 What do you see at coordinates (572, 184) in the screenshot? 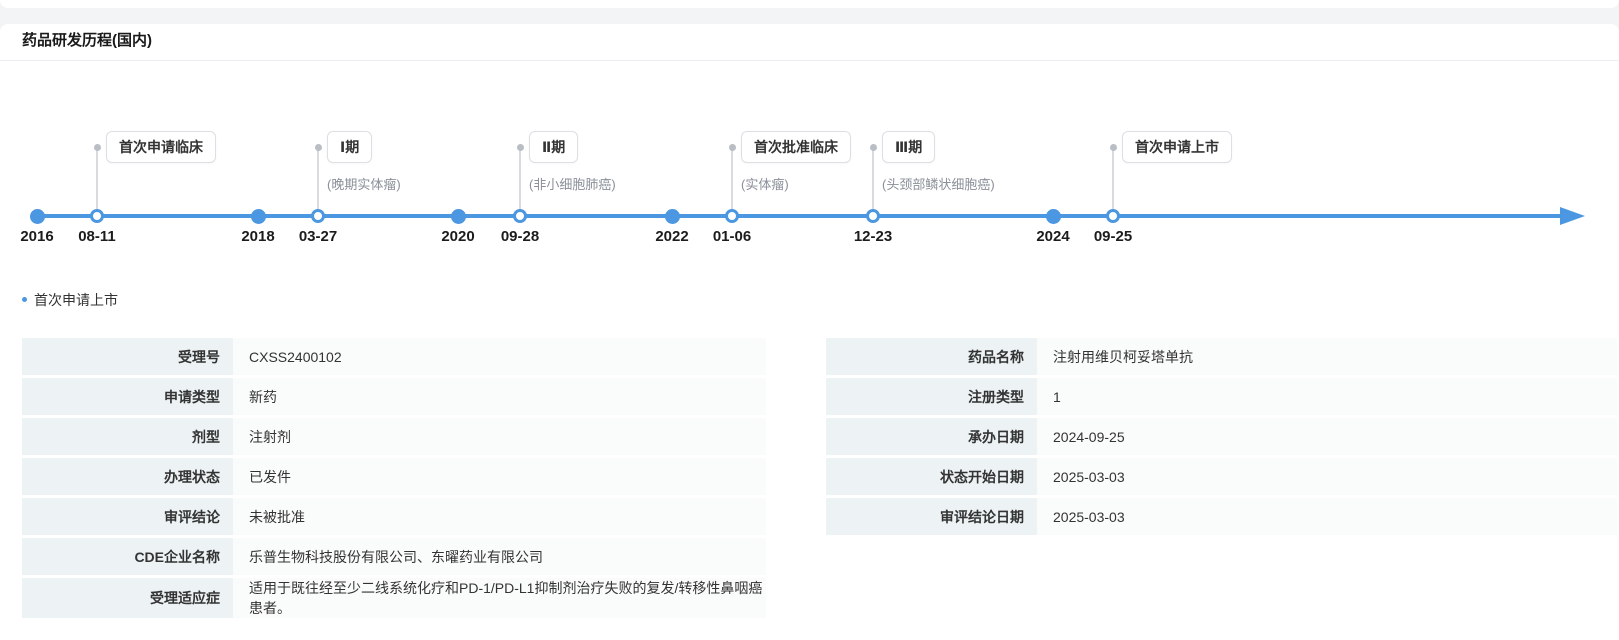
I see `event-indication: (非小细胞肺癌)` at bounding box center [572, 184].